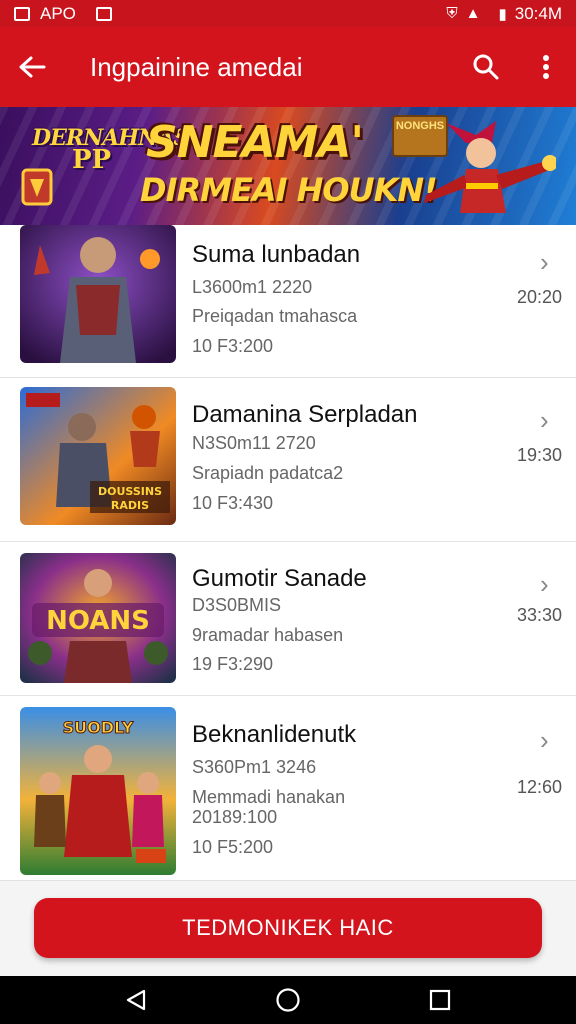 Image resolution: width=576 pixels, height=1024 pixels. I want to click on bottom-action-area: TEDMONIKEK HAIC, so click(288, 928).